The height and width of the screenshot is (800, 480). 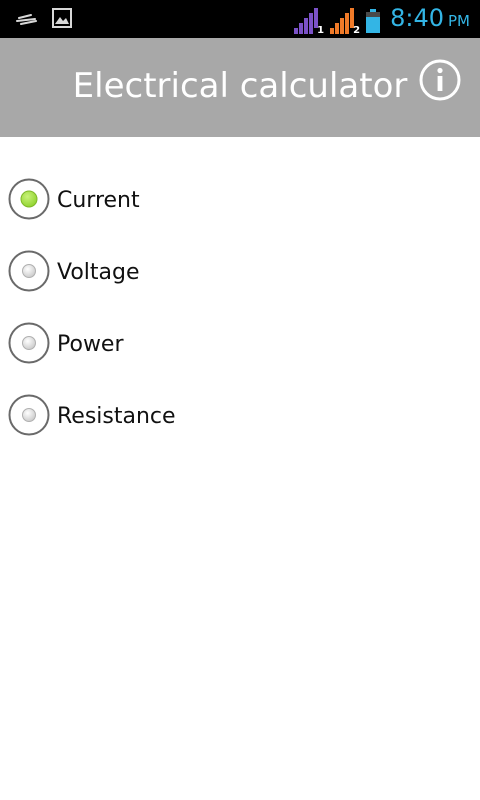 I want to click on info-icon, so click(x=440, y=80).